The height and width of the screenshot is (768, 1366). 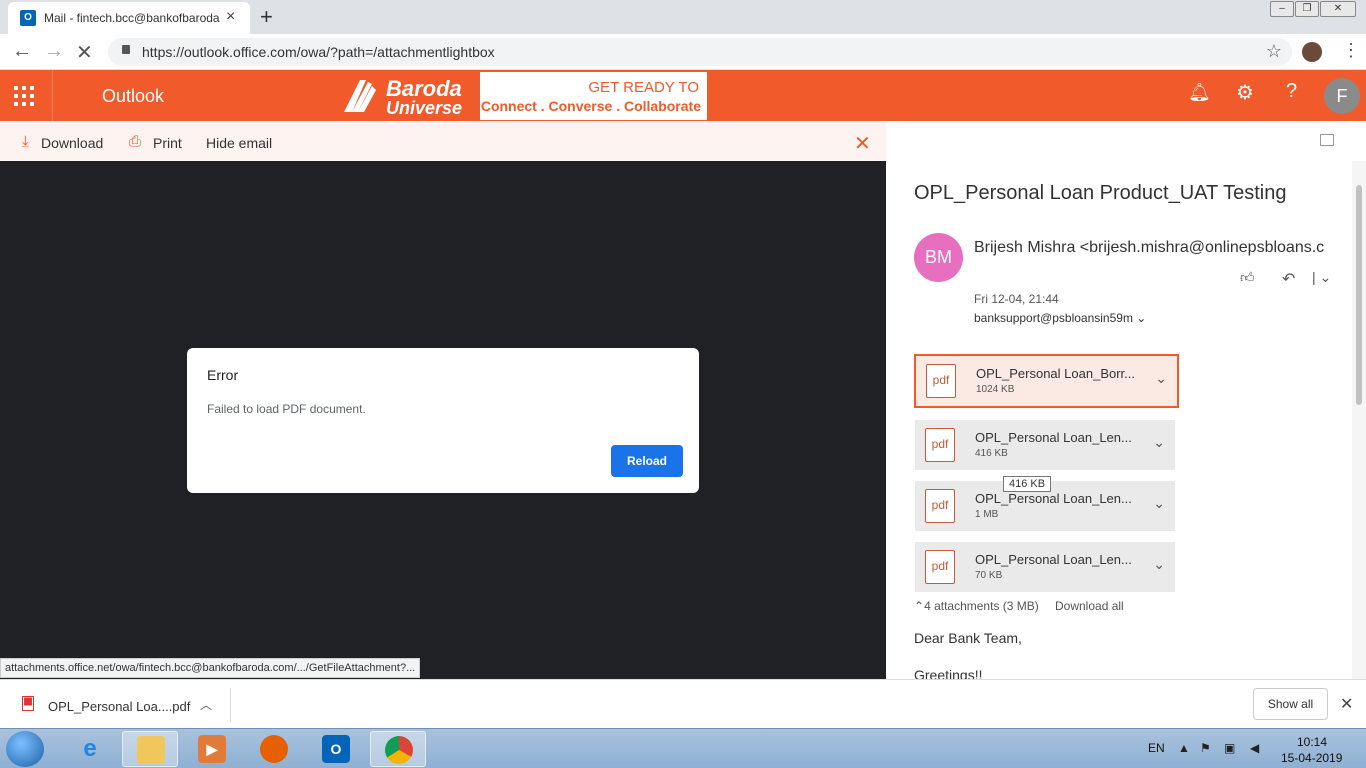 What do you see at coordinates (1199, 92) in the screenshot?
I see `bell-icon: 🔔︎` at bounding box center [1199, 92].